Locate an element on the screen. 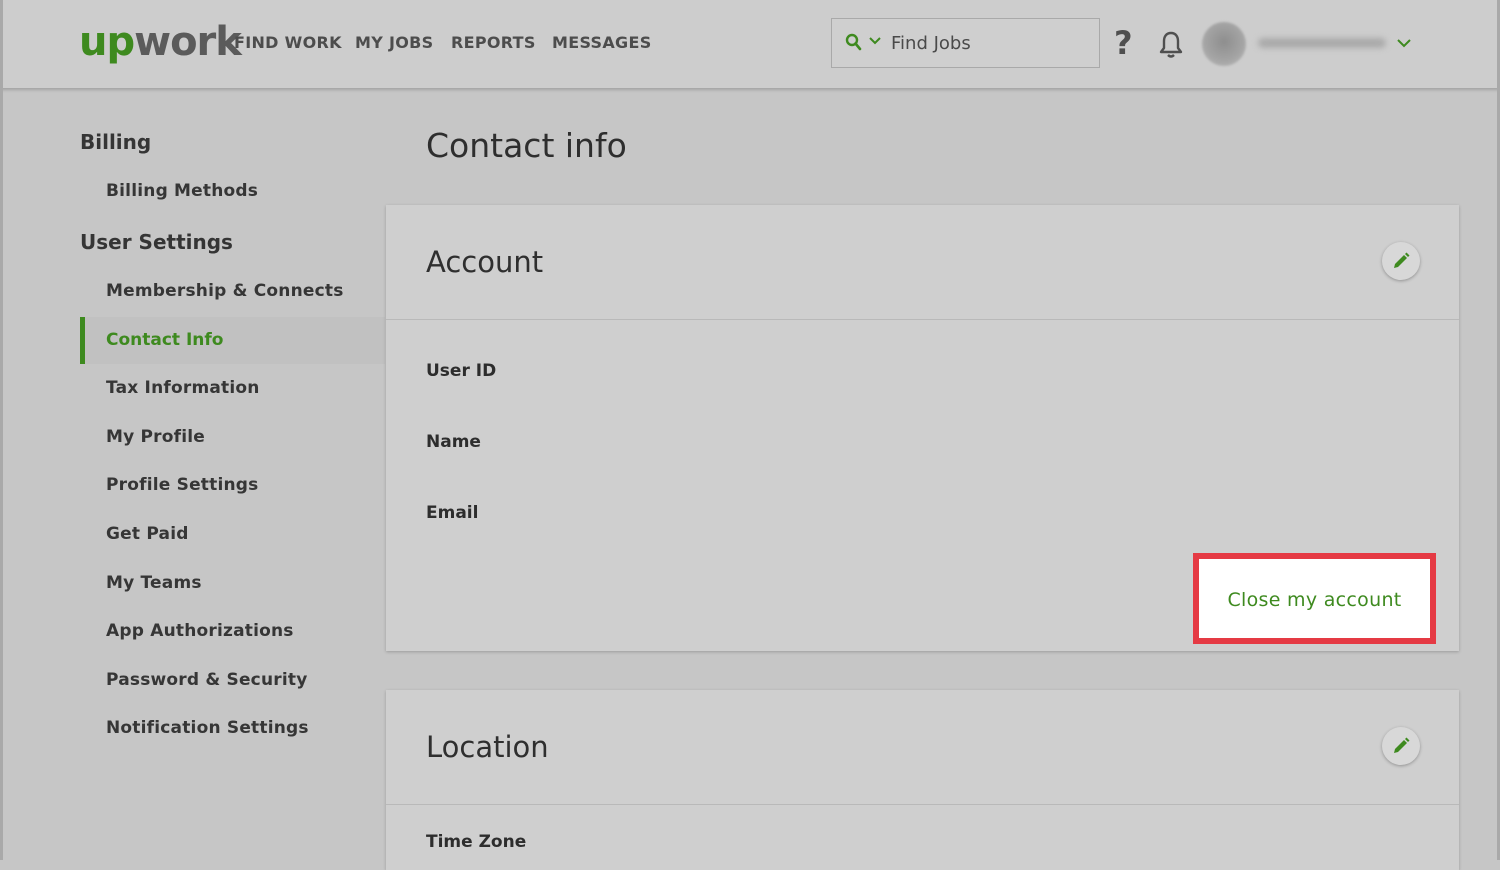 This screenshot has width=1500, height=870. location-card-header: Location is located at coordinates (922, 747).